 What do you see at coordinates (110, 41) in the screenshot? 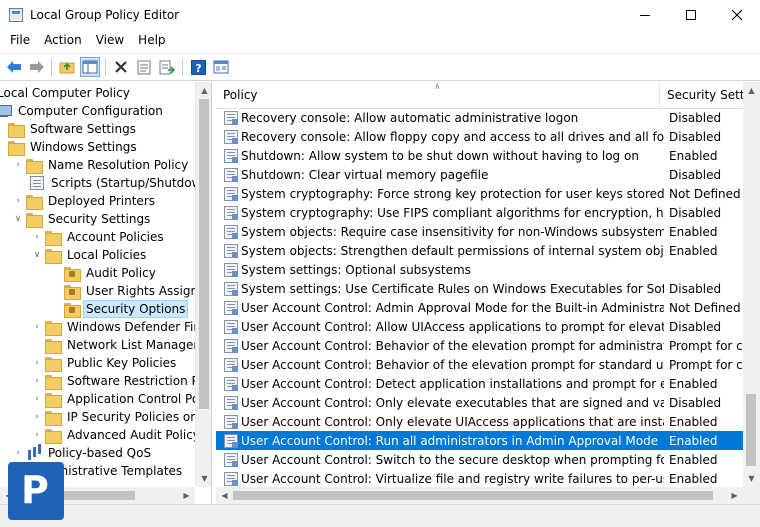
I see `menu-view: View` at bounding box center [110, 41].